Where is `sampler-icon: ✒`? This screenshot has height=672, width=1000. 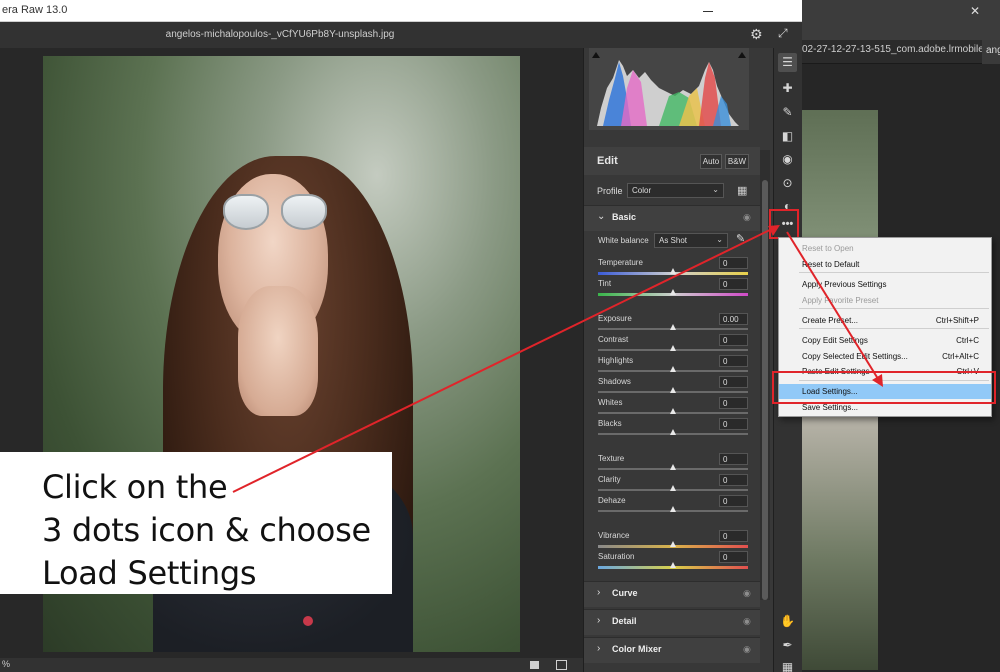
sampler-icon: ✒ is located at coordinates (787, 645).